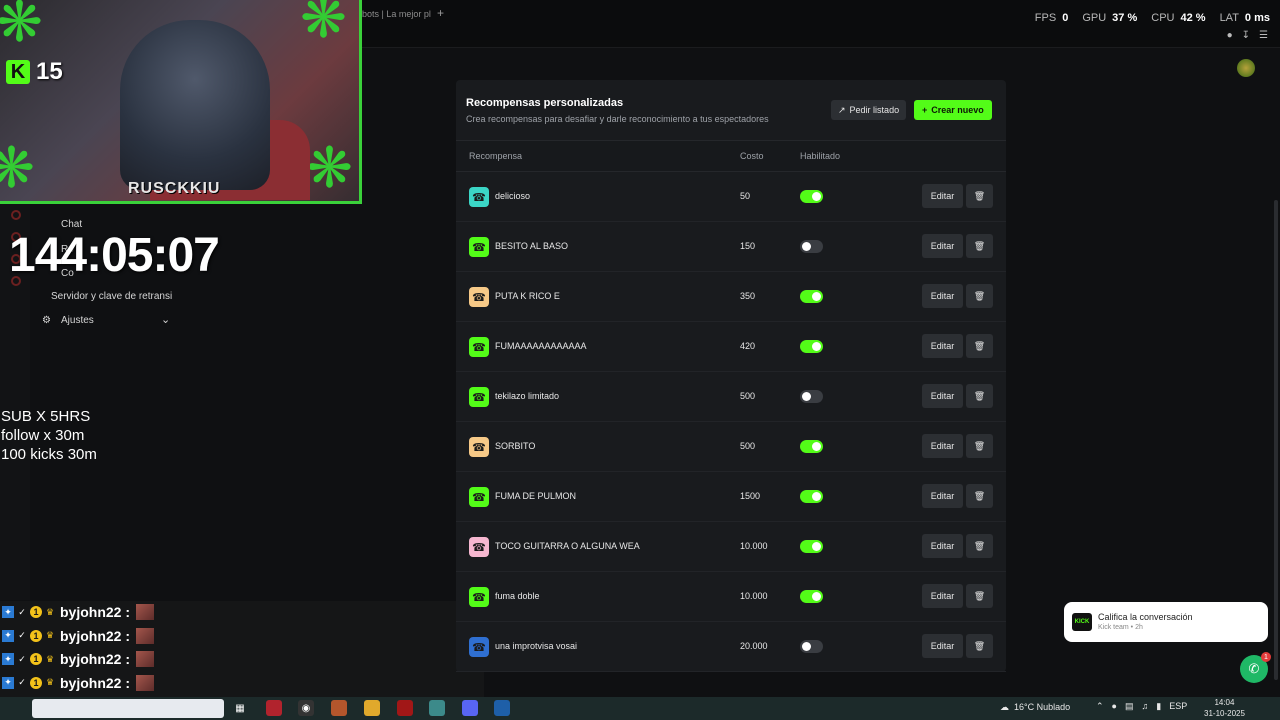  What do you see at coordinates (536, 646) in the screenshot?
I see `reward-name: una improtvisa vosai` at bounding box center [536, 646].